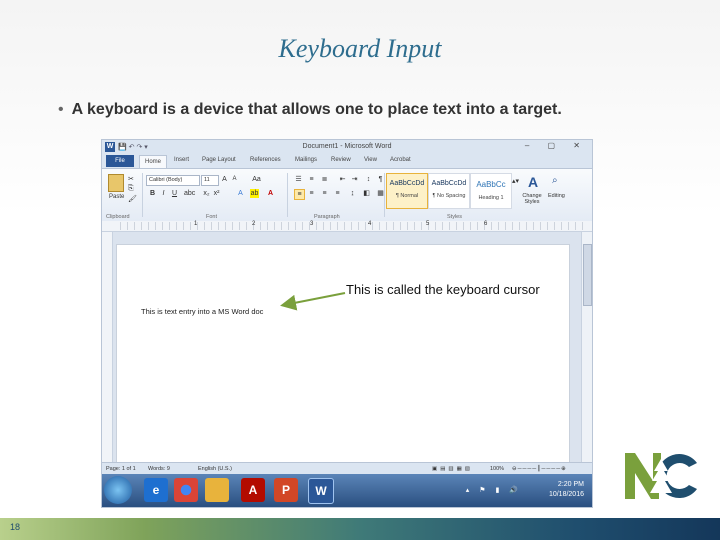 The height and width of the screenshot is (540, 720). I want to click on footer-bar, so click(360, 529).